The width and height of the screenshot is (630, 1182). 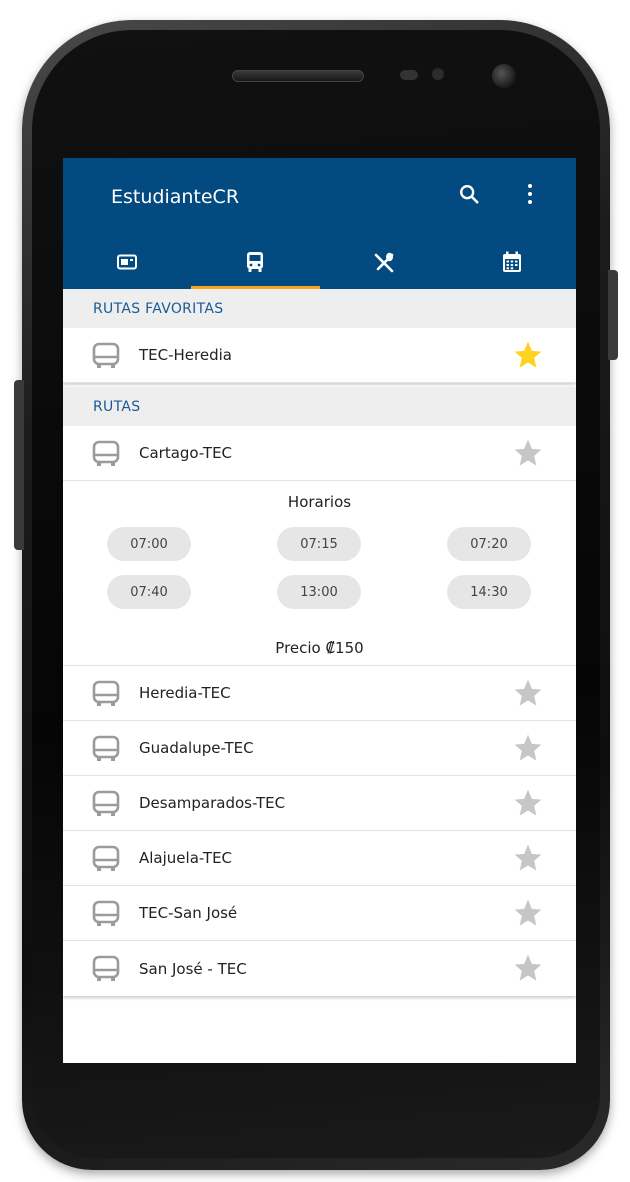 What do you see at coordinates (319, 803) in the screenshot?
I see `route-row: Desamparados-TEC` at bounding box center [319, 803].